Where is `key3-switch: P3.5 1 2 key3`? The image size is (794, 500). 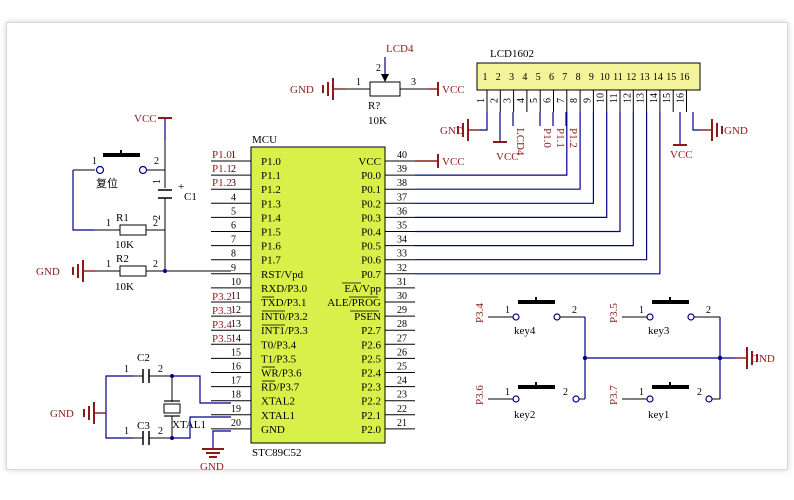
key3-switch: P3.5 1 2 key3 is located at coordinates (664, 317).